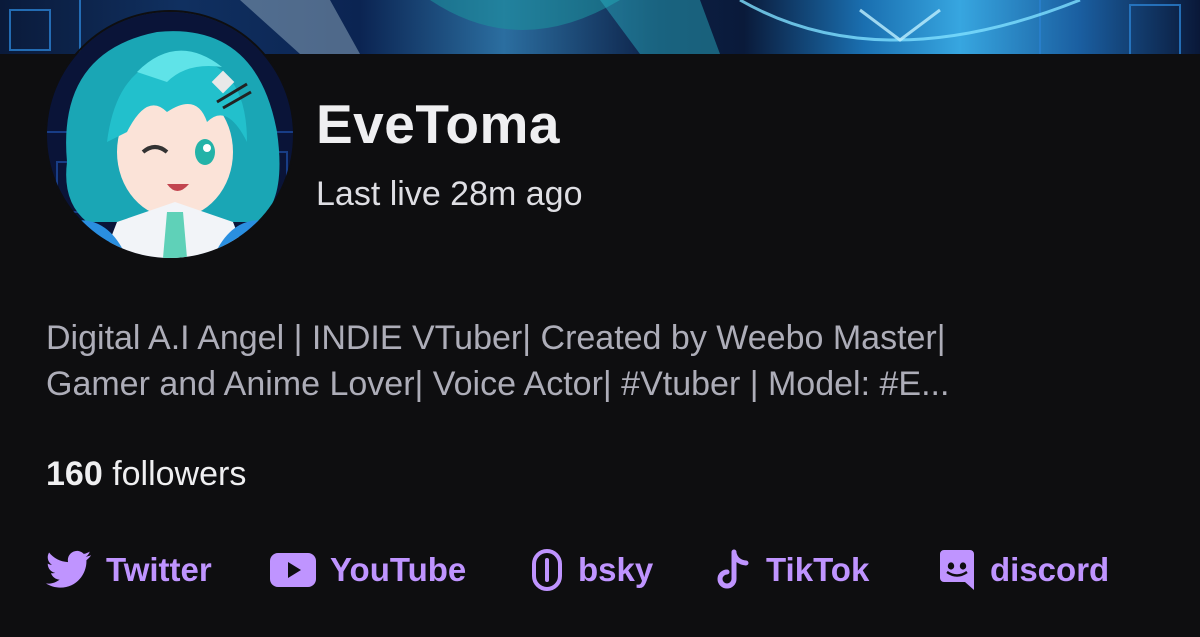 This screenshot has width=1200, height=637. What do you see at coordinates (69, 569) in the screenshot?
I see `twitter-bird-icon` at bounding box center [69, 569].